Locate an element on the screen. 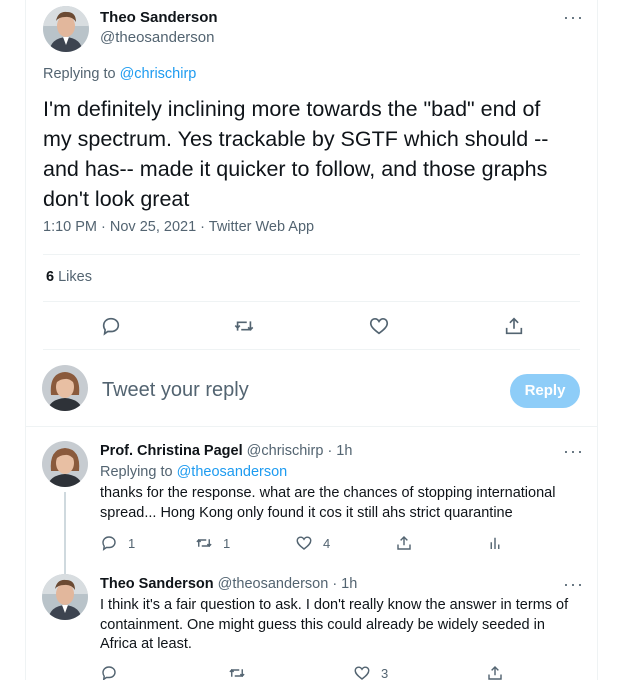 The width and height of the screenshot is (621, 680). reply-author-name: Theo Sanderson is located at coordinates (157, 584).